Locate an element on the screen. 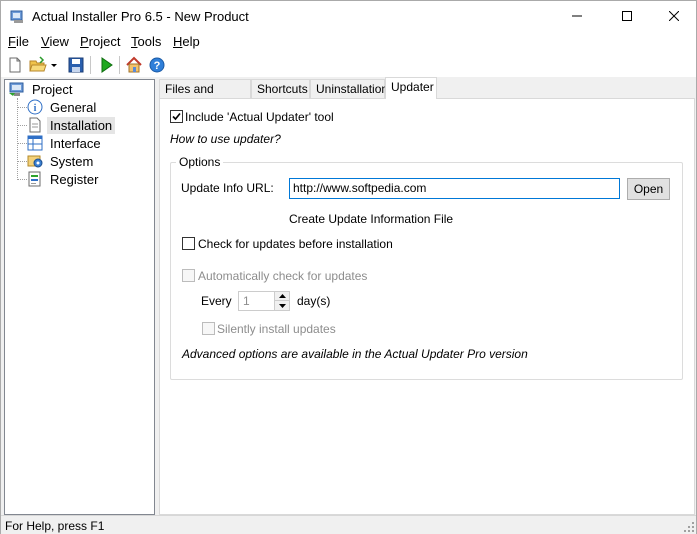  grid-icon is located at coordinates (35, 143).